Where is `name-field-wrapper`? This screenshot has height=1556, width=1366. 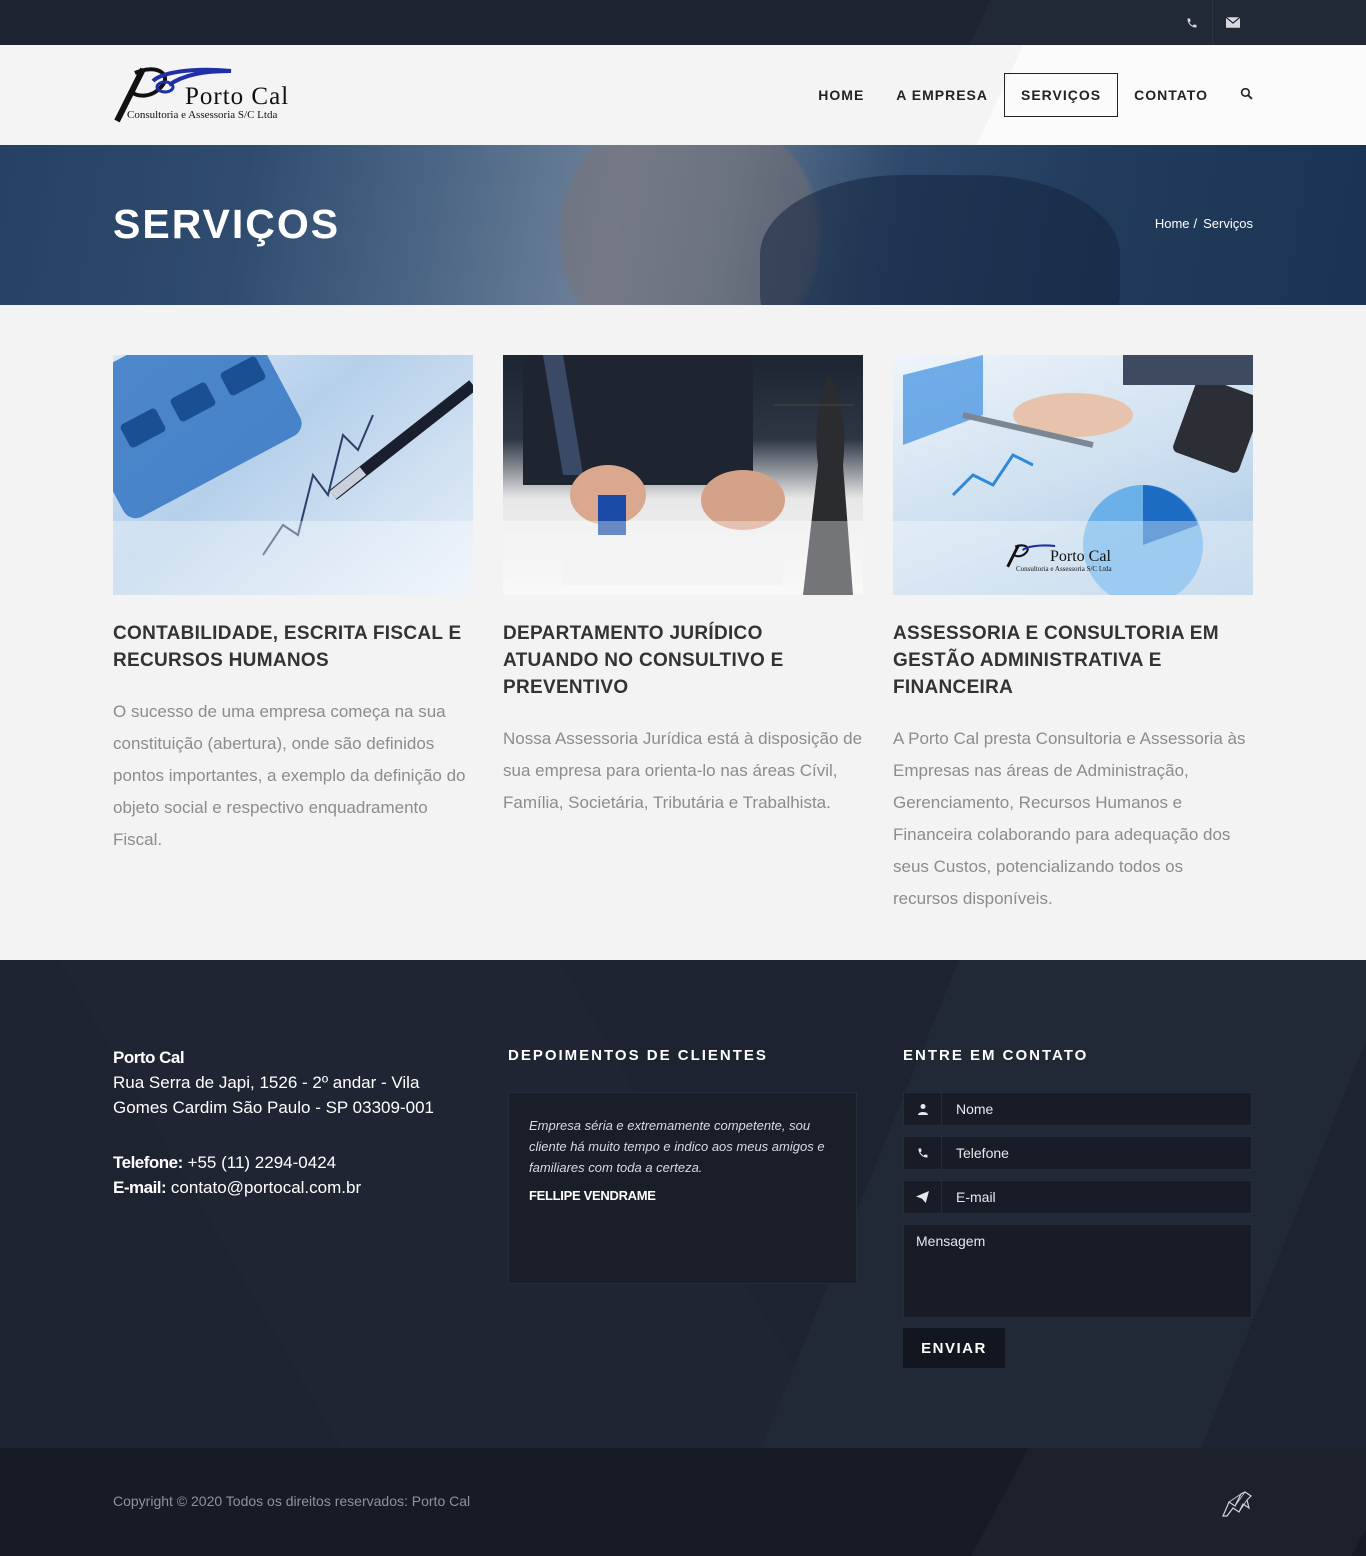 name-field-wrapper is located at coordinates (1077, 1109).